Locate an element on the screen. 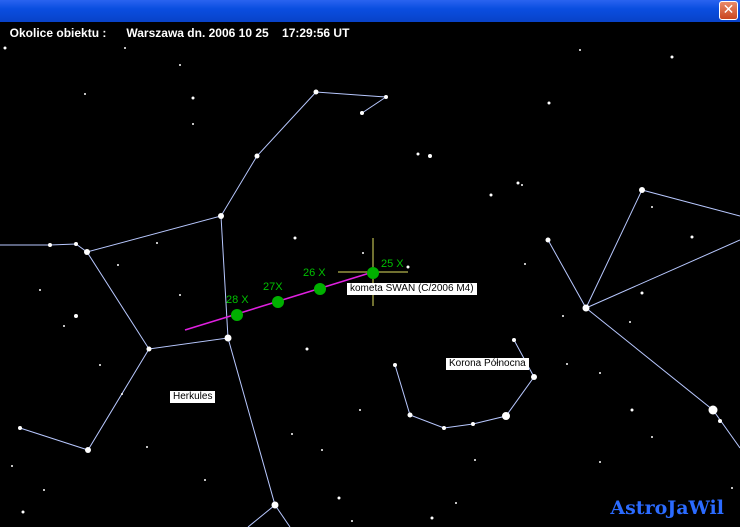 This screenshot has width=740, height=527. comet-date-label-26: 26 X is located at coordinates (314, 273).